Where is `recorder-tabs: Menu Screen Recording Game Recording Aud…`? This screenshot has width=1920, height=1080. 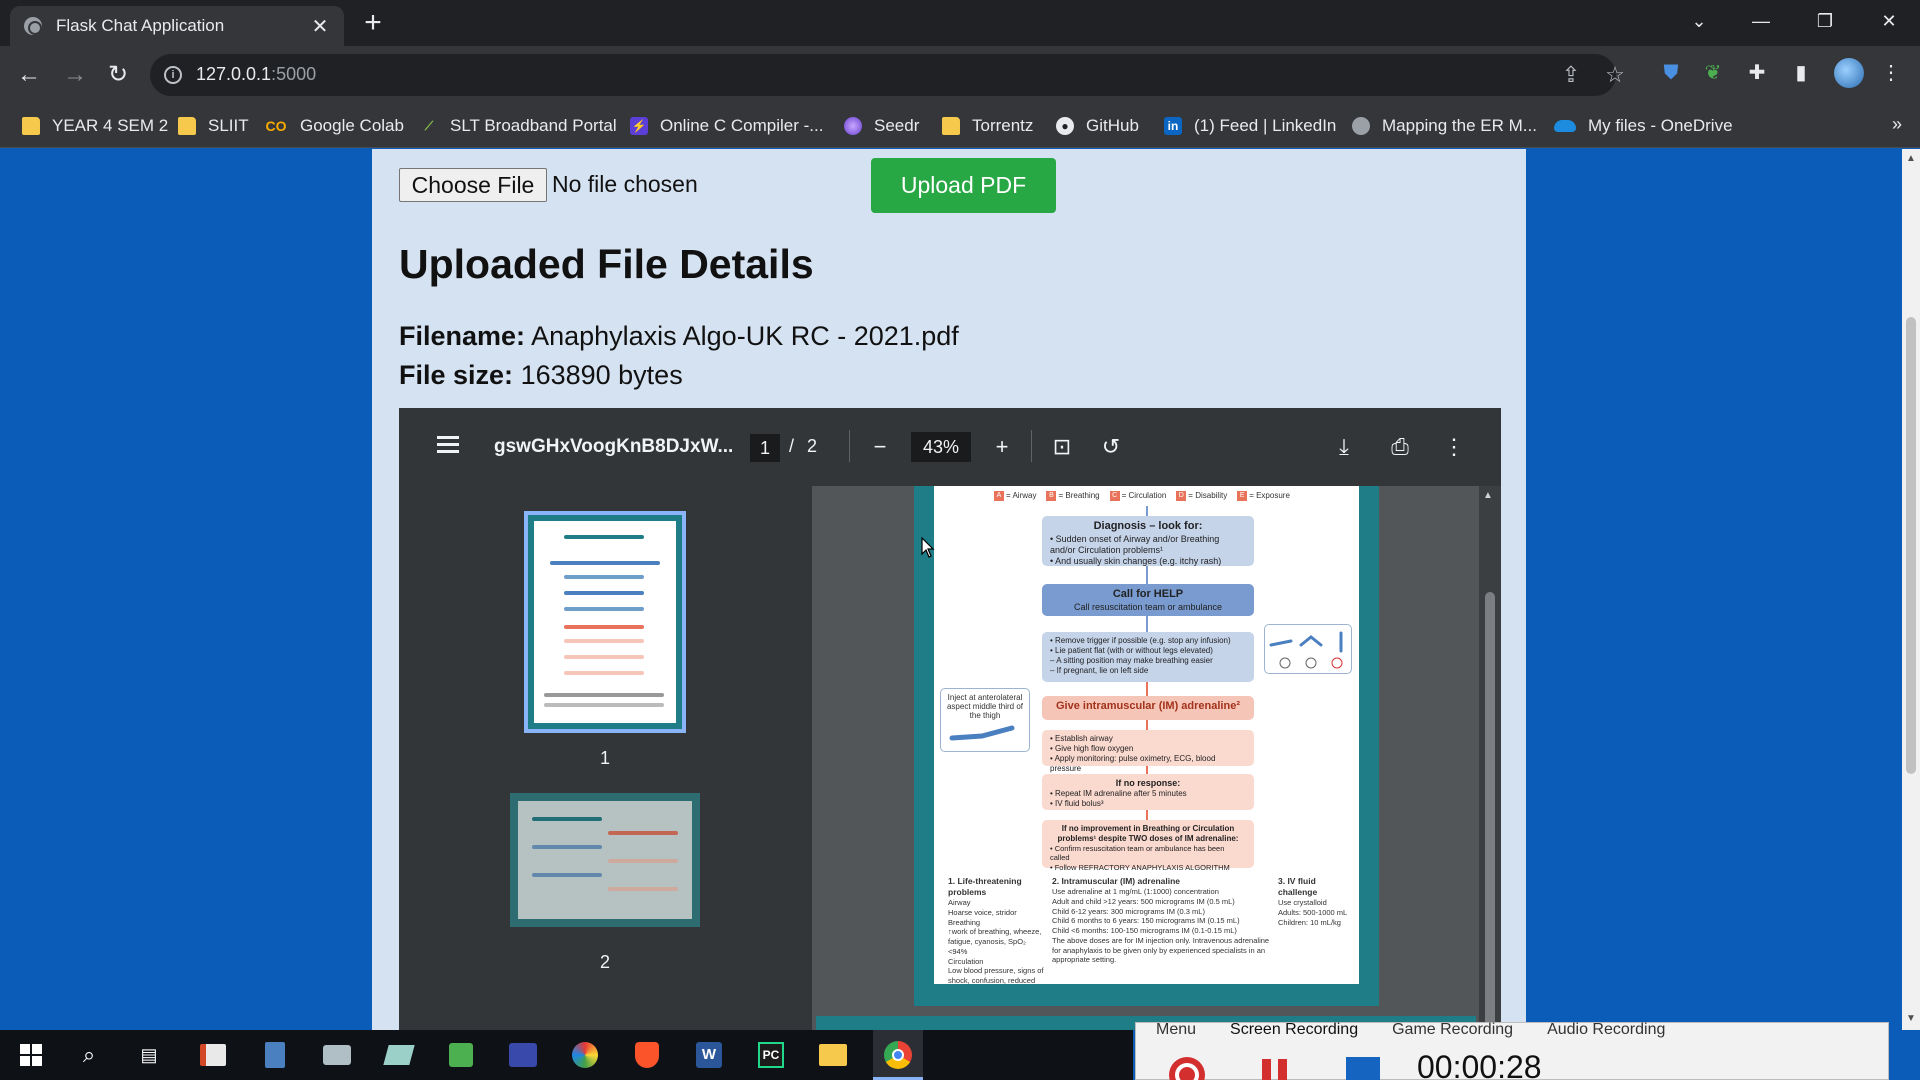 recorder-tabs: Menu Screen Recording Game Recording Aud… is located at coordinates (1410, 1030).